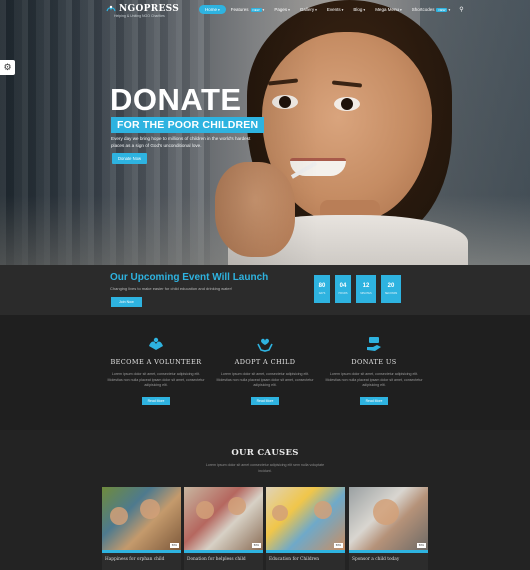  I want to click on countdown-minutes: 12 MINUTES, so click(366, 289).